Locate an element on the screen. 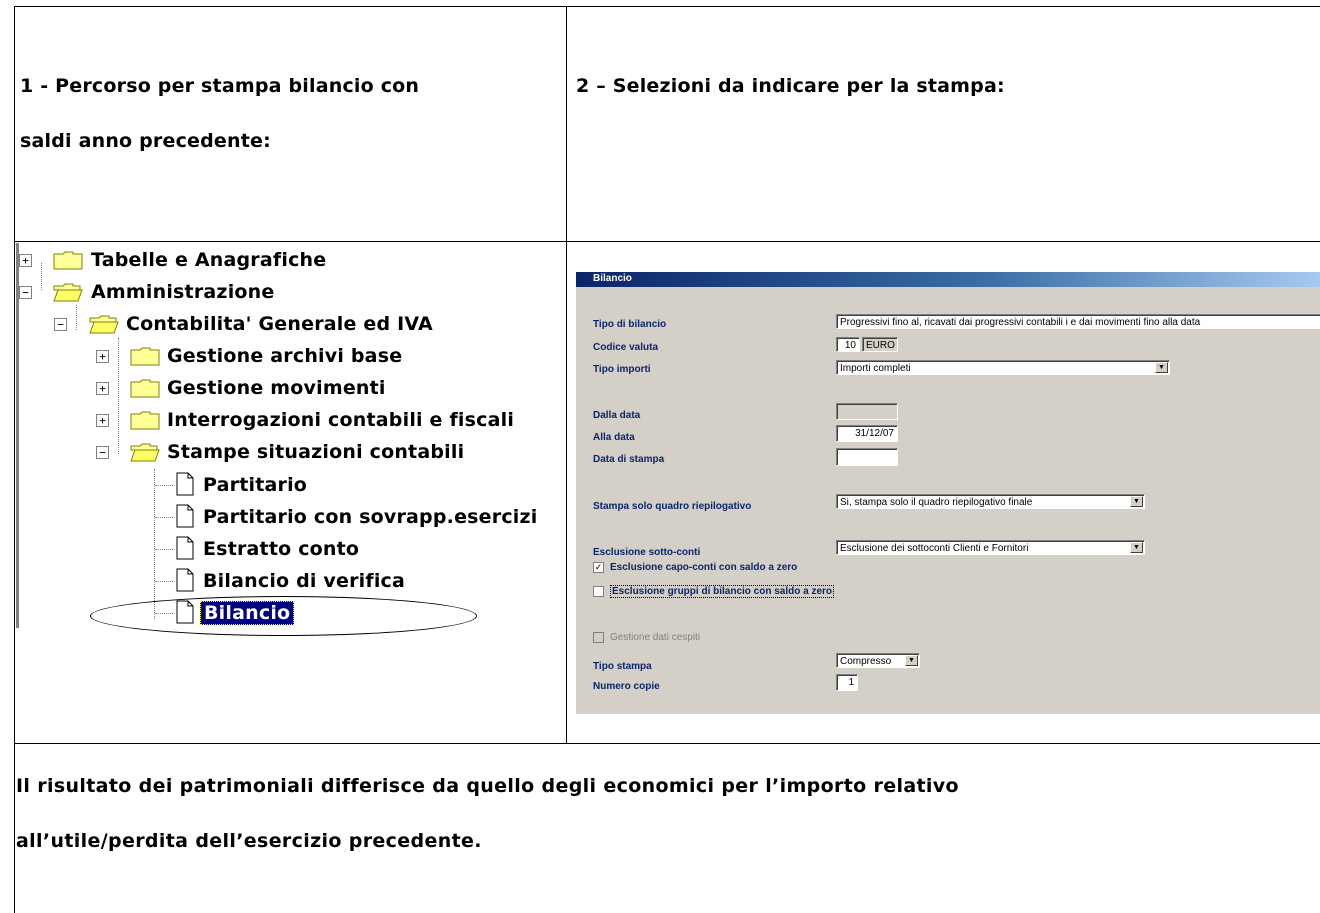 The height and width of the screenshot is (913, 1320). dialog-title: Bilancio is located at coordinates (612, 278).